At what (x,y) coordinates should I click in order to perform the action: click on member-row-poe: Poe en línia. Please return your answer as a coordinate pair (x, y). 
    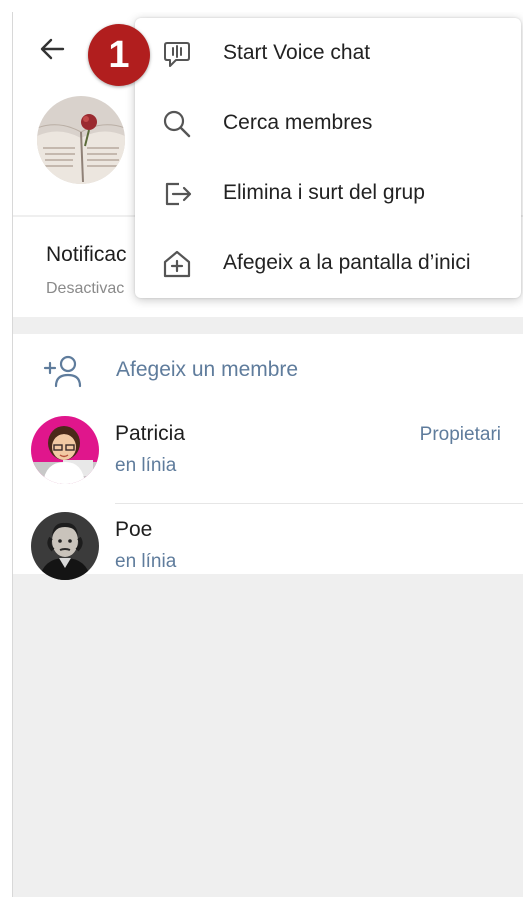
    Looking at the image, I should click on (268, 546).